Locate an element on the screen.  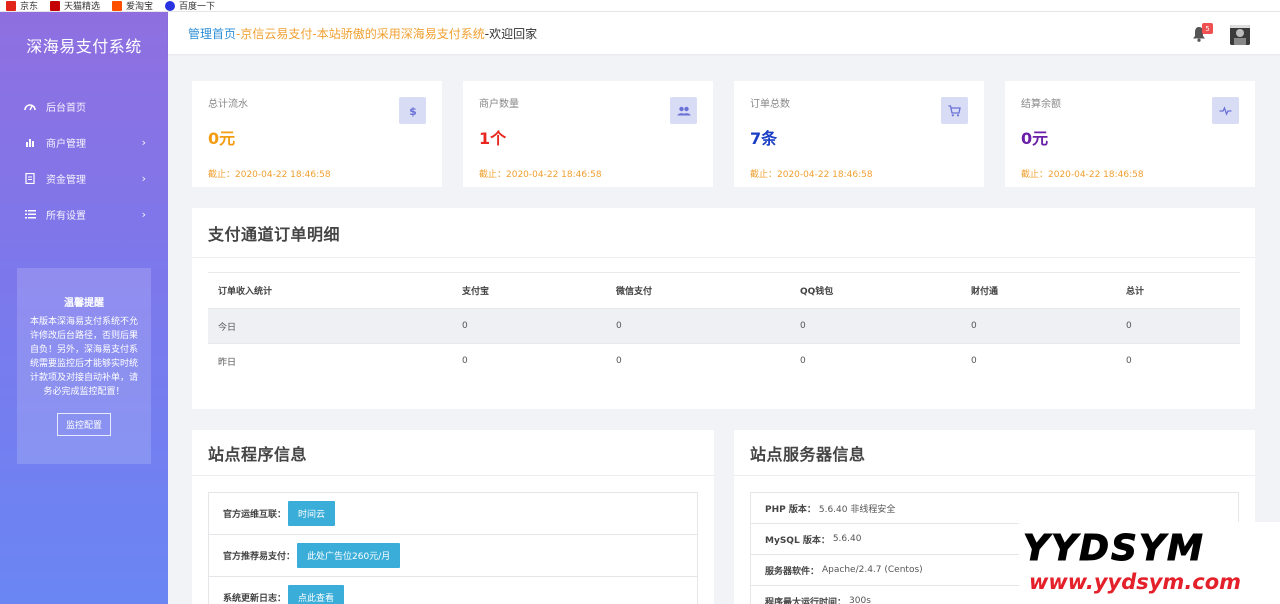
bookmark-label: 天猫精选 is located at coordinates (82, 7).